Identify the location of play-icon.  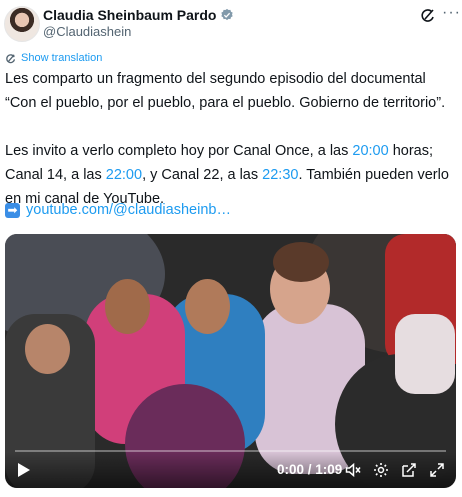
(24, 470).